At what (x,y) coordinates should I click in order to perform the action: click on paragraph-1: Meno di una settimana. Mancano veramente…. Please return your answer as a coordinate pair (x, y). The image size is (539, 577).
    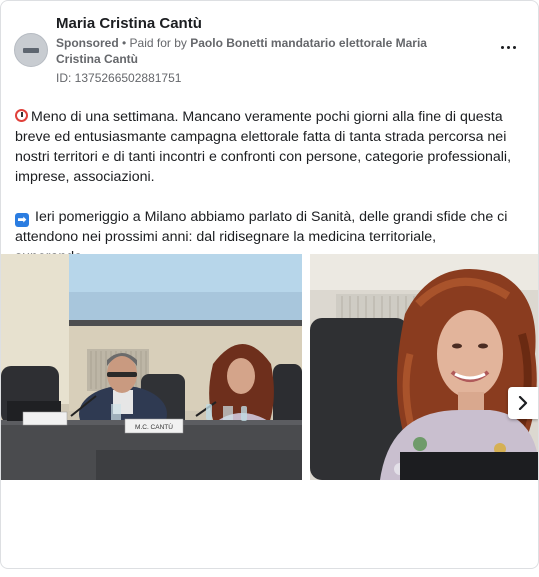
    Looking at the image, I should click on (263, 147).